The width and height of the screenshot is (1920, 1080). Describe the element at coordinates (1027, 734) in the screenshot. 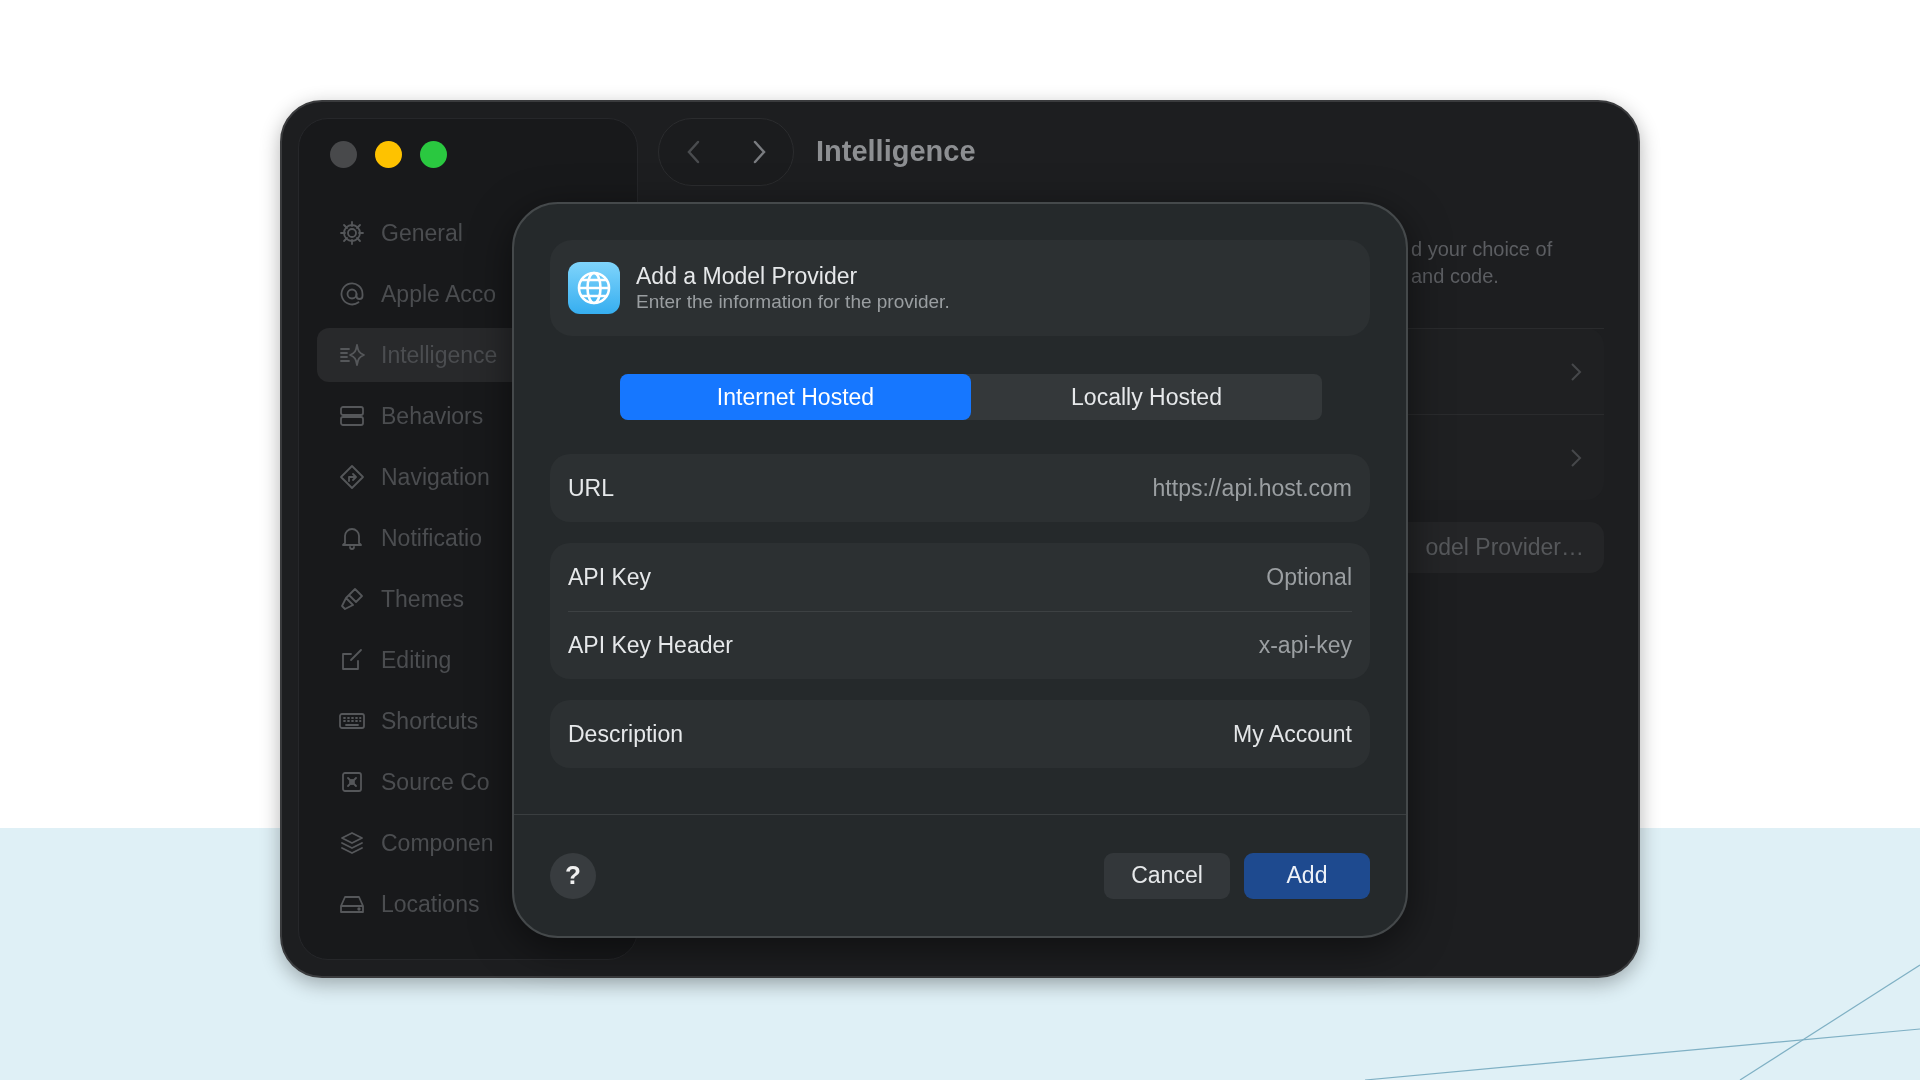

I see `input-field: My Account` at that location.